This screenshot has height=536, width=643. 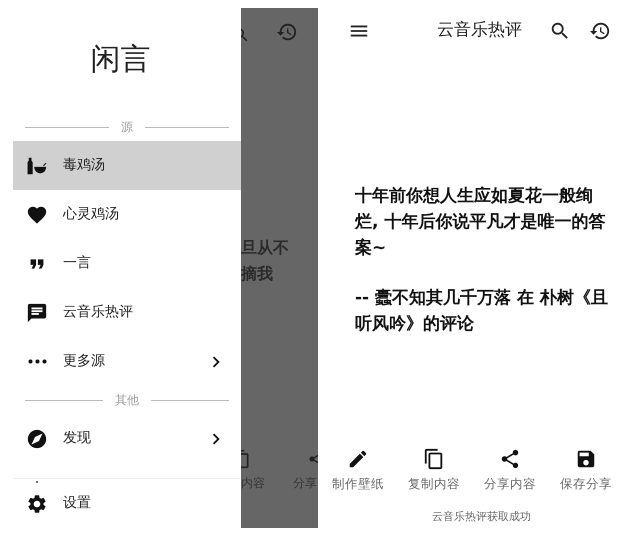 I want to click on quote-attribution: -- 蠹不知其几千万落 在 朴树《且听风吟》的评论, so click(x=482, y=311).